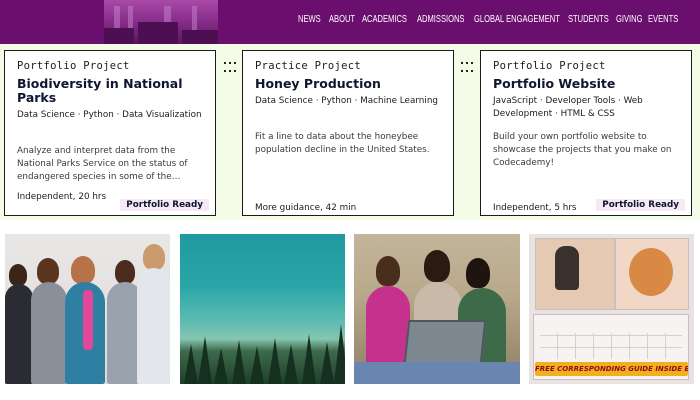 The image size is (700, 400). Describe the element at coordinates (87, 309) in the screenshot. I see `students-group-photo` at that location.